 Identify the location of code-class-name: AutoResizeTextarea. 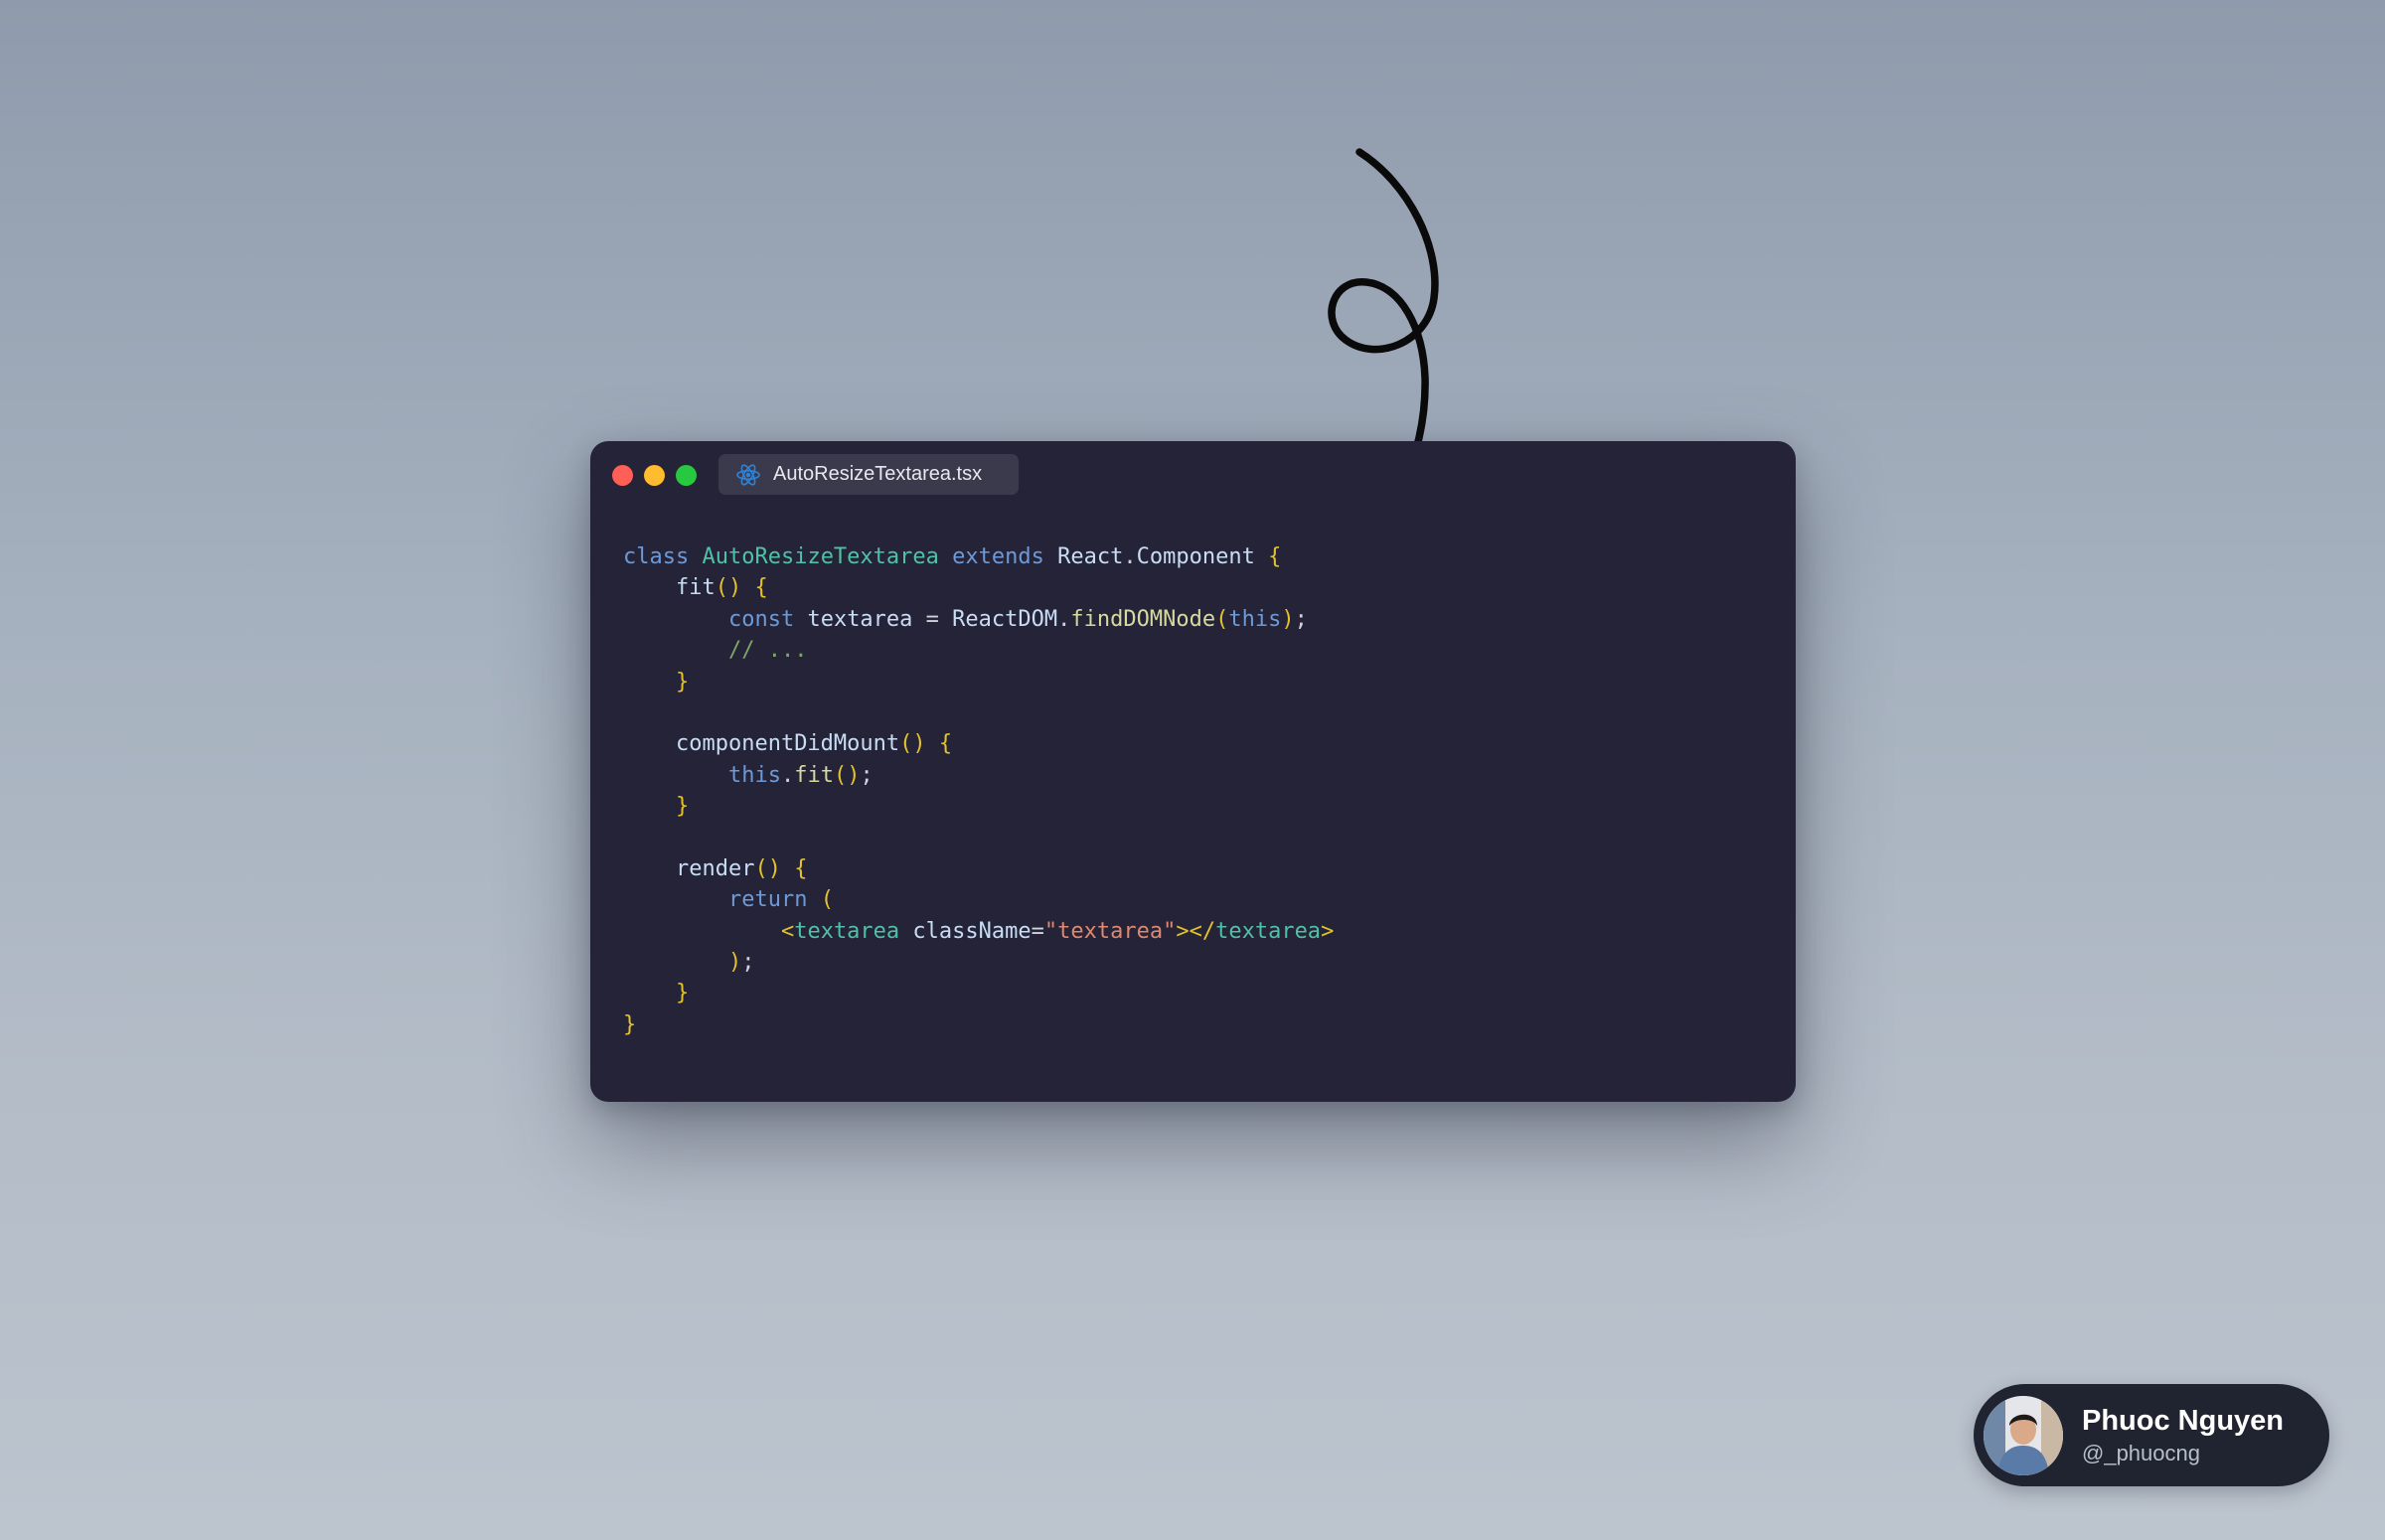
(820, 556).